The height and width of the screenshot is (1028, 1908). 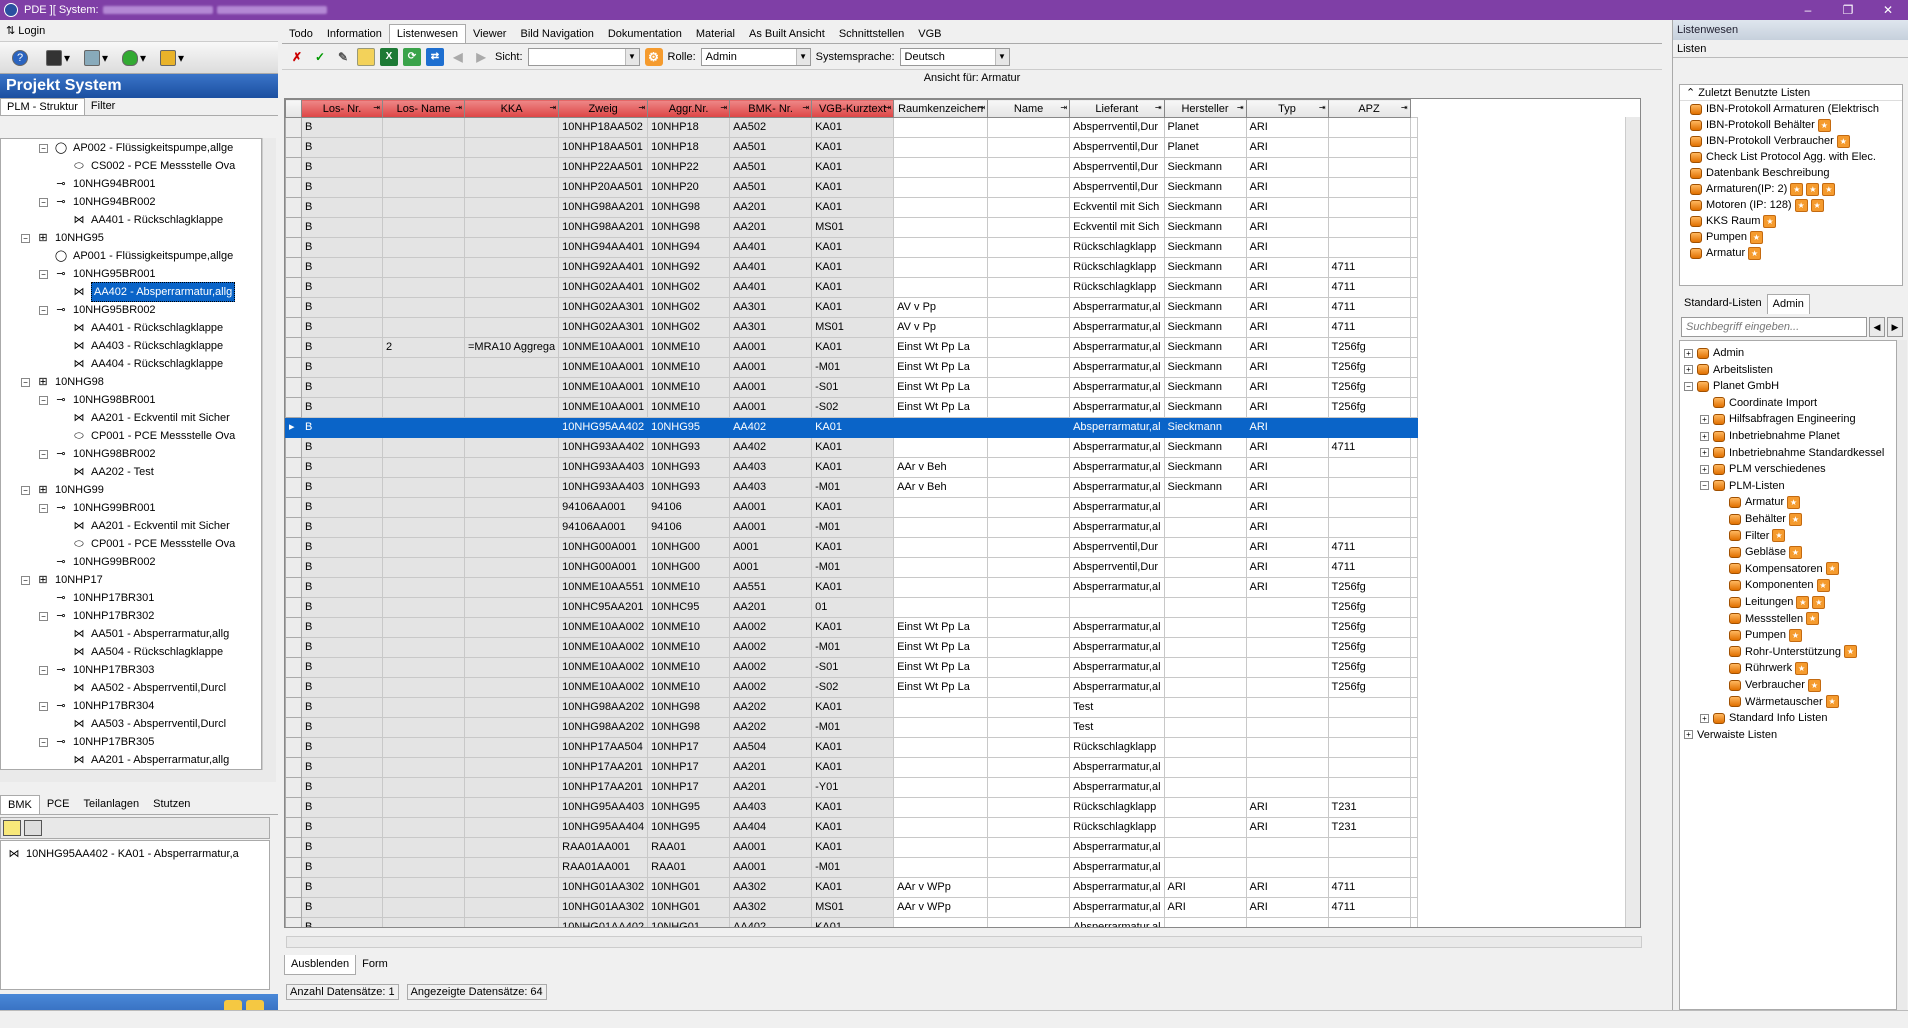 What do you see at coordinates (771, 307) in the screenshot?
I see `table-cell: AA301` at bounding box center [771, 307].